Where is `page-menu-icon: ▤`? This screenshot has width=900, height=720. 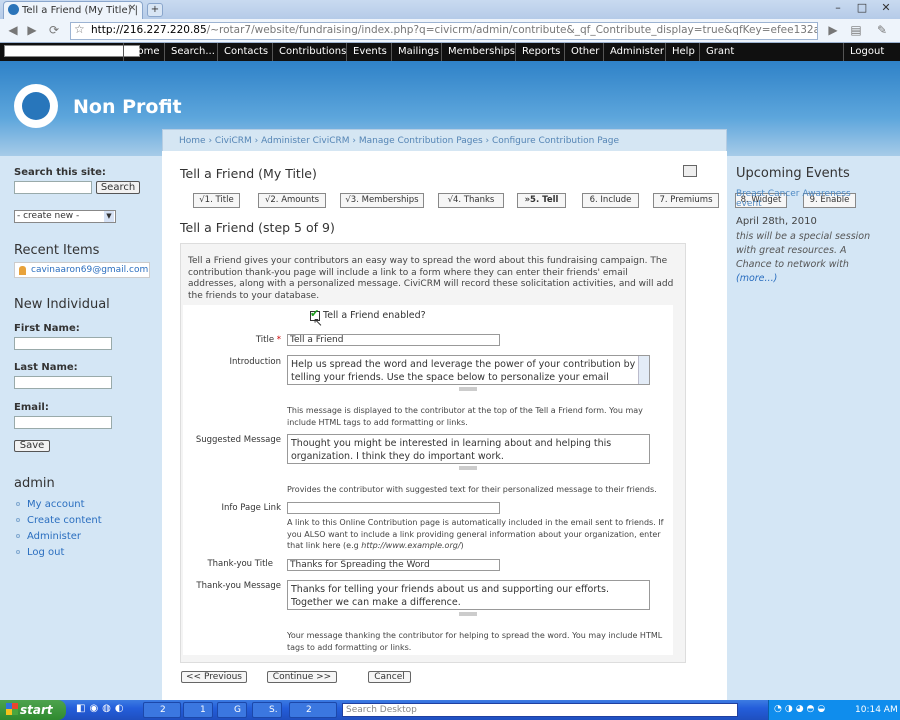
page-menu-icon: ▤ is located at coordinates (856, 30).